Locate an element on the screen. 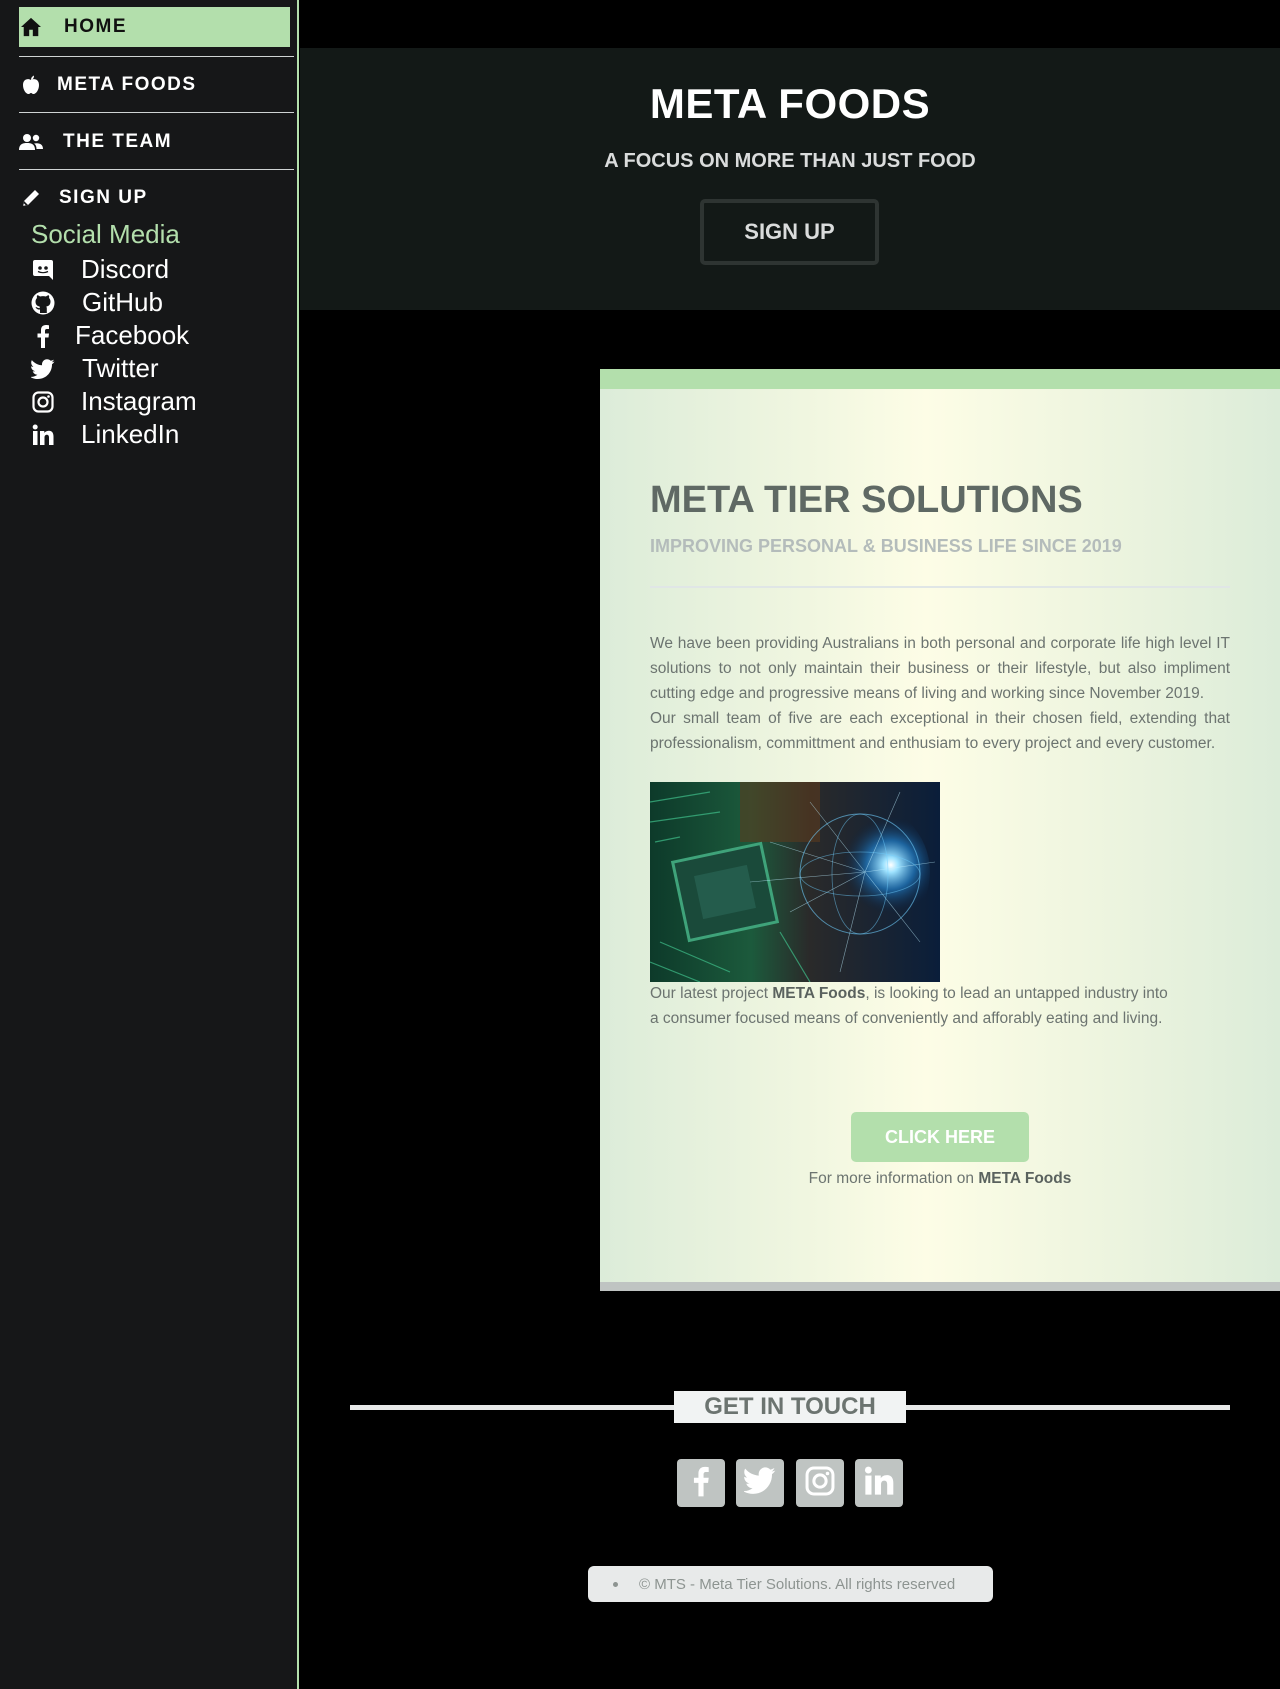 Image resolution: width=1280 pixels, height=1689 pixels. github-icon is located at coordinates (43, 303).